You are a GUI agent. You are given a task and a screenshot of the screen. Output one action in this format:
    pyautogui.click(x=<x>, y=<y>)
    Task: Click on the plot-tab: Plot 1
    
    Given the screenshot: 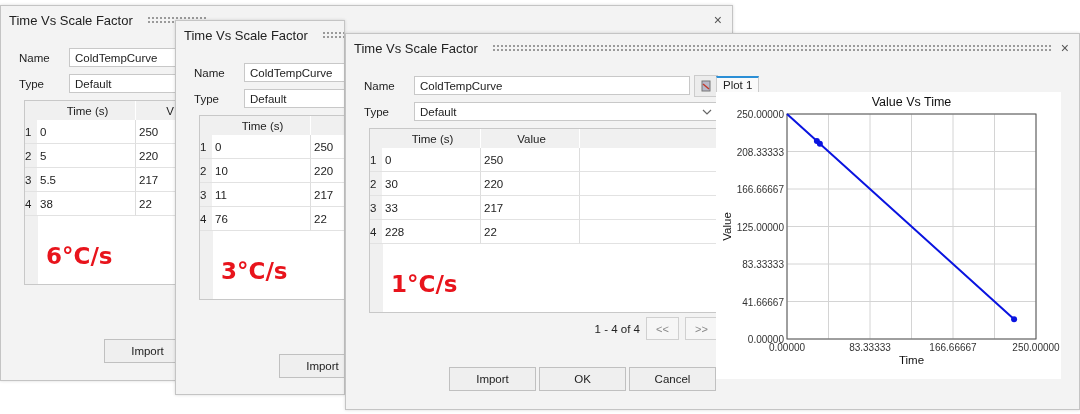 What is the action you would take?
    pyautogui.click(x=738, y=84)
    